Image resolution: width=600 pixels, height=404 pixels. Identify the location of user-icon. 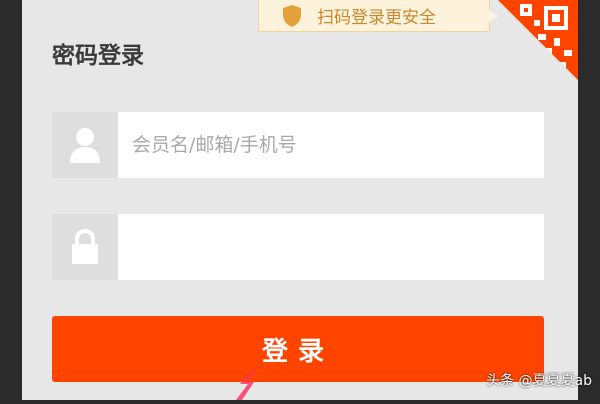
(85, 145).